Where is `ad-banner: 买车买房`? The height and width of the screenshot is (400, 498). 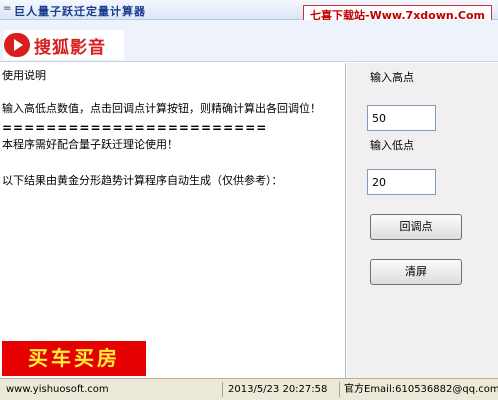
ad-banner: 买车买房 is located at coordinates (74, 358).